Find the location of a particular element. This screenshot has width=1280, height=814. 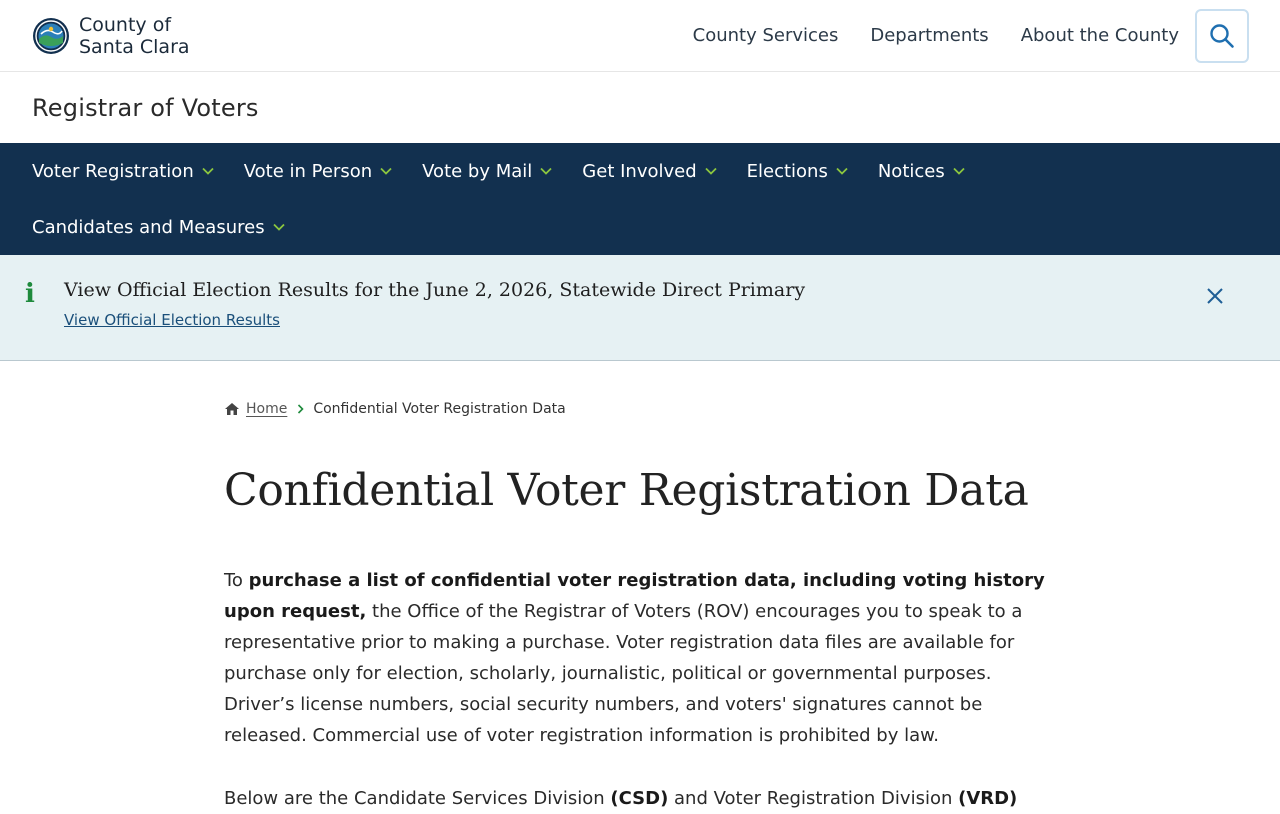

county-logo-link: County of Santa Clara is located at coordinates (111, 36).